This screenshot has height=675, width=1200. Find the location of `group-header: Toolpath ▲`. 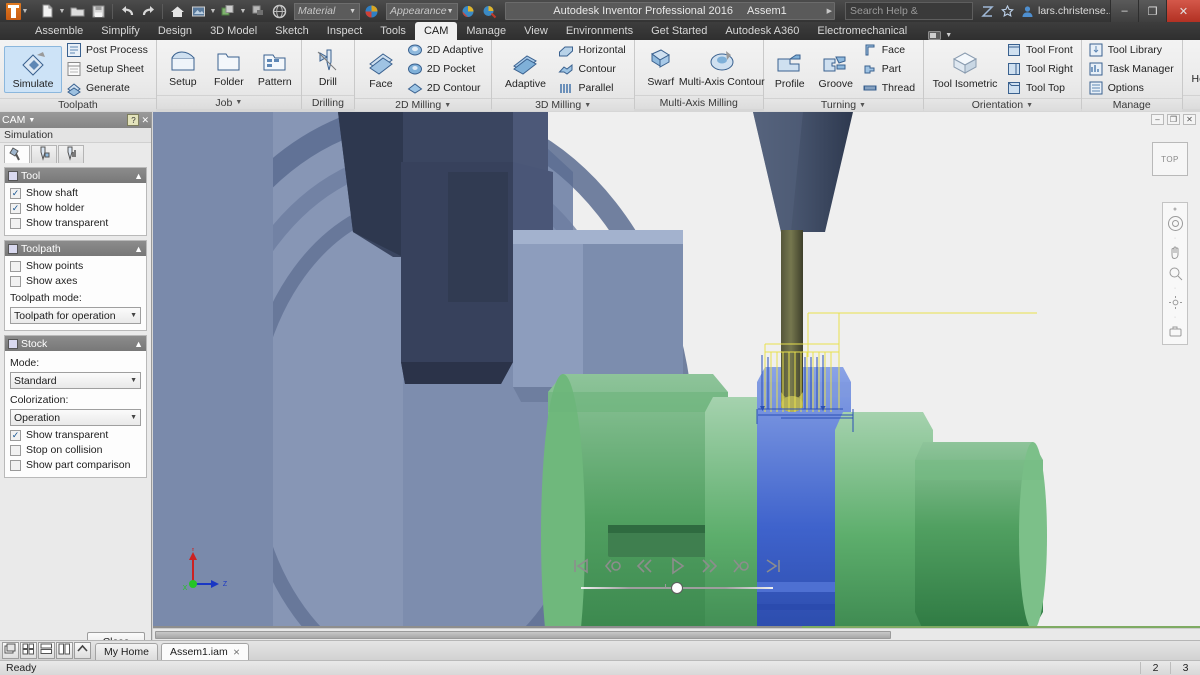

group-header: Toolpath ▲ is located at coordinates (75, 248).